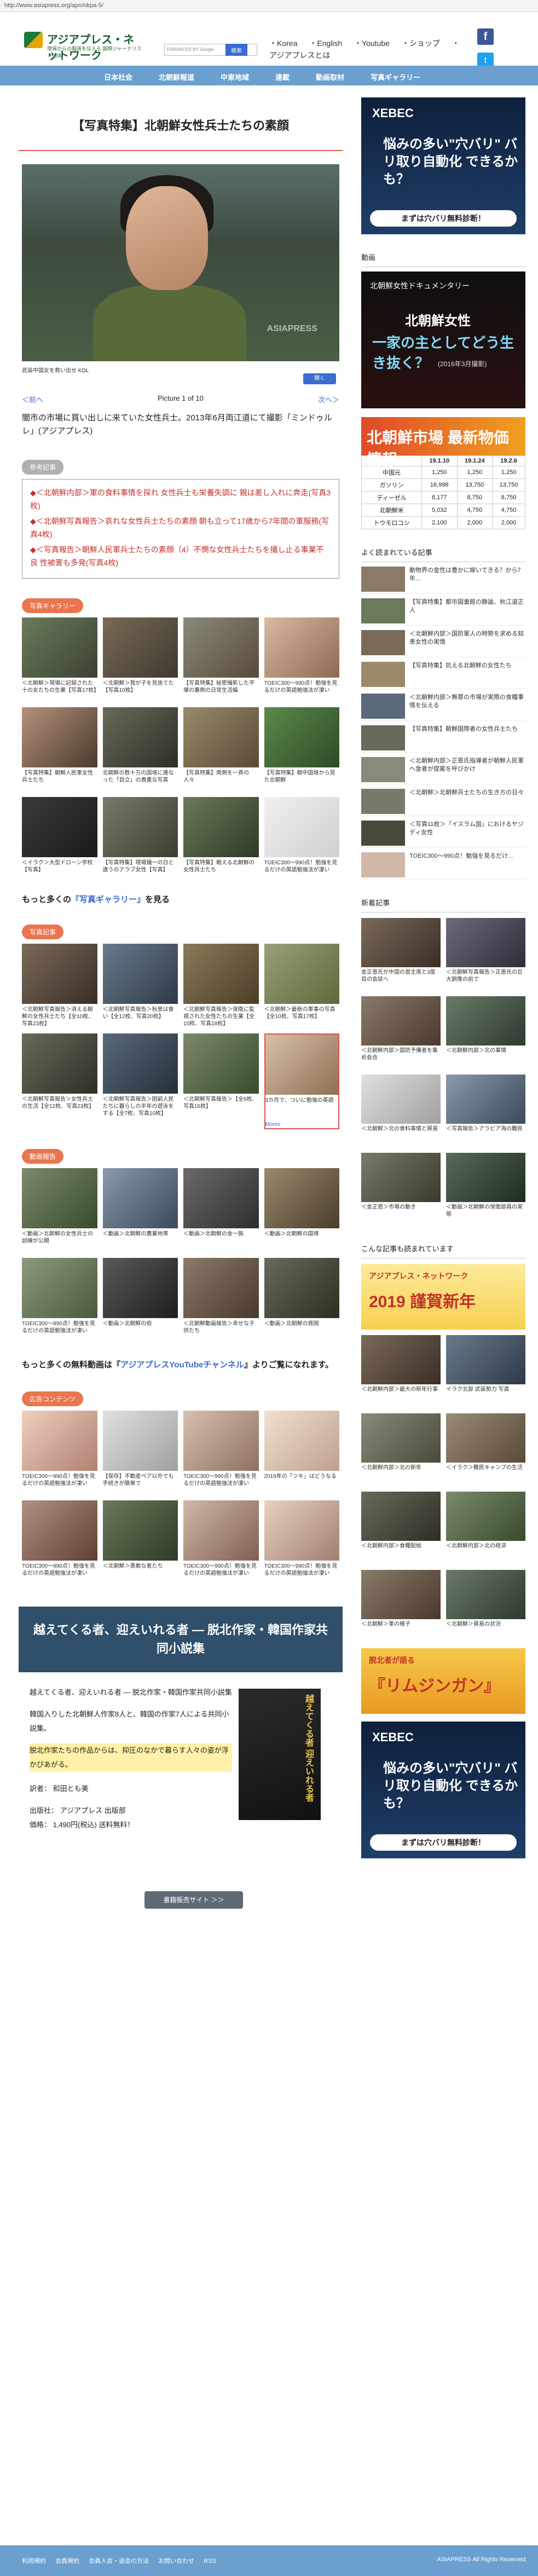 The width and height of the screenshot is (538, 2576). Describe the element at coordinates (401, 955) in the screenshot. I see `new-card: 金正恩氏が中国の習主席と3度目の会談へ` at that location.